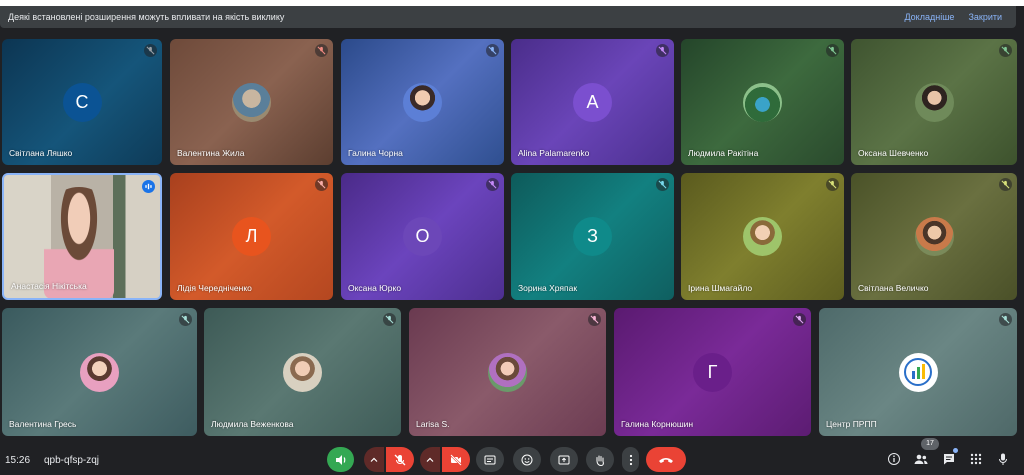  I want to click on reactions-button, so click(527, 459).